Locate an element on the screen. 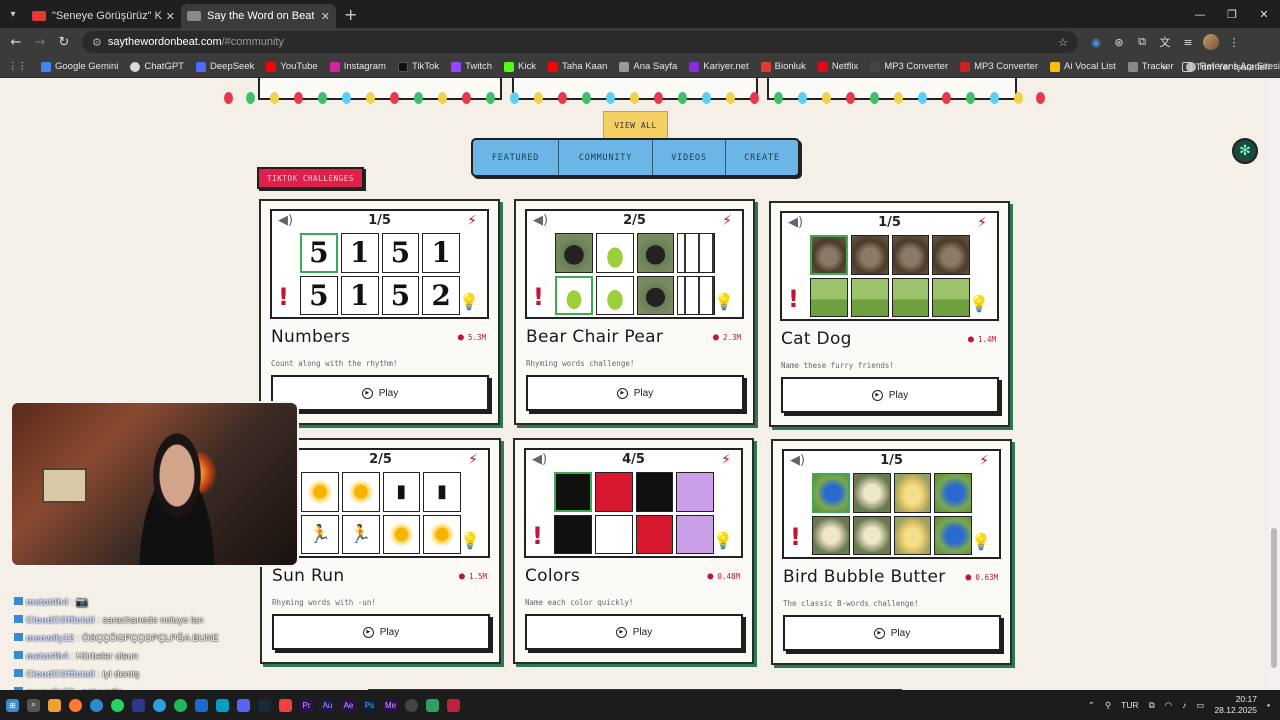 This screenshot has width=1280, height=720. settings-gear-icon: ✻ is located at coordinates (1245, 151).